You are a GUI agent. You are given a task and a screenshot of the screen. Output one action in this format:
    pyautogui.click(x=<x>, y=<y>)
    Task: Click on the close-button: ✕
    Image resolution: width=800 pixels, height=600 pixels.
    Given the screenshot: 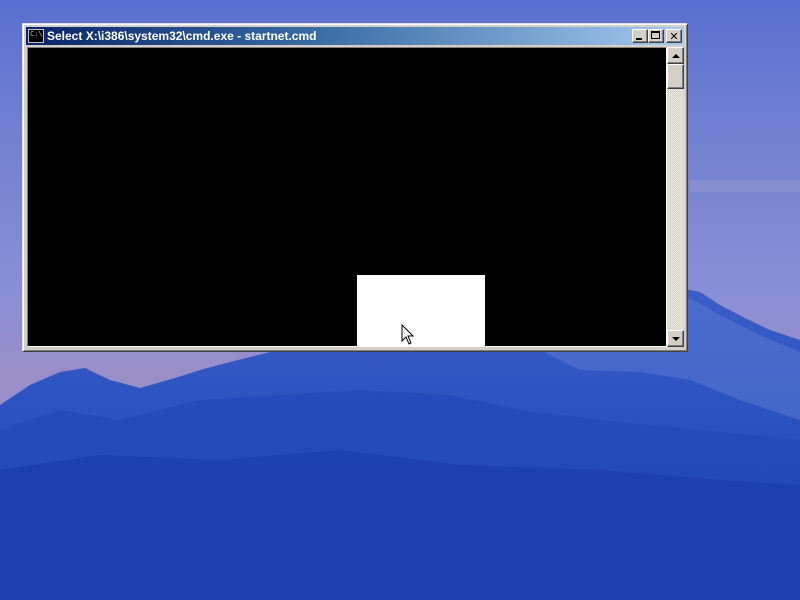 What is the action you would take?
    pyautogui.click(x=674, y=36)
    